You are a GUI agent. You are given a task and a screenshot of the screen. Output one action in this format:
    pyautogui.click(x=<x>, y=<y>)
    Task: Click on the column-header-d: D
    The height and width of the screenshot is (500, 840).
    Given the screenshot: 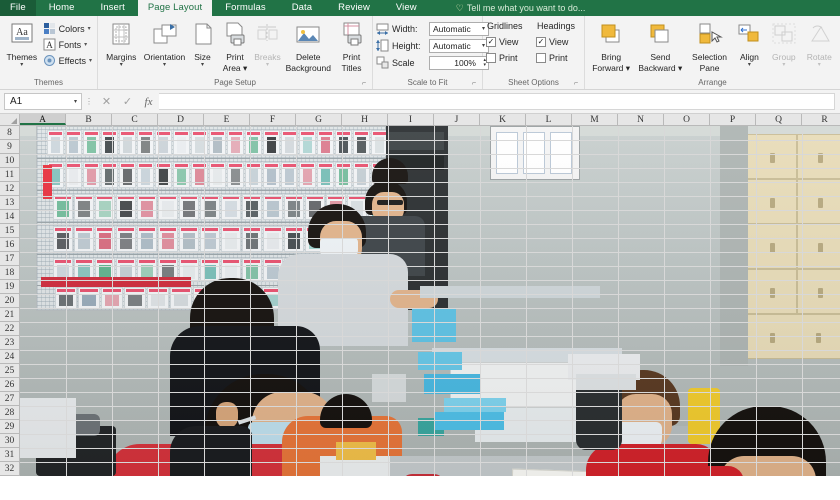 What is the action you would take?
    pyautogui.click(x=181, y=119)
    